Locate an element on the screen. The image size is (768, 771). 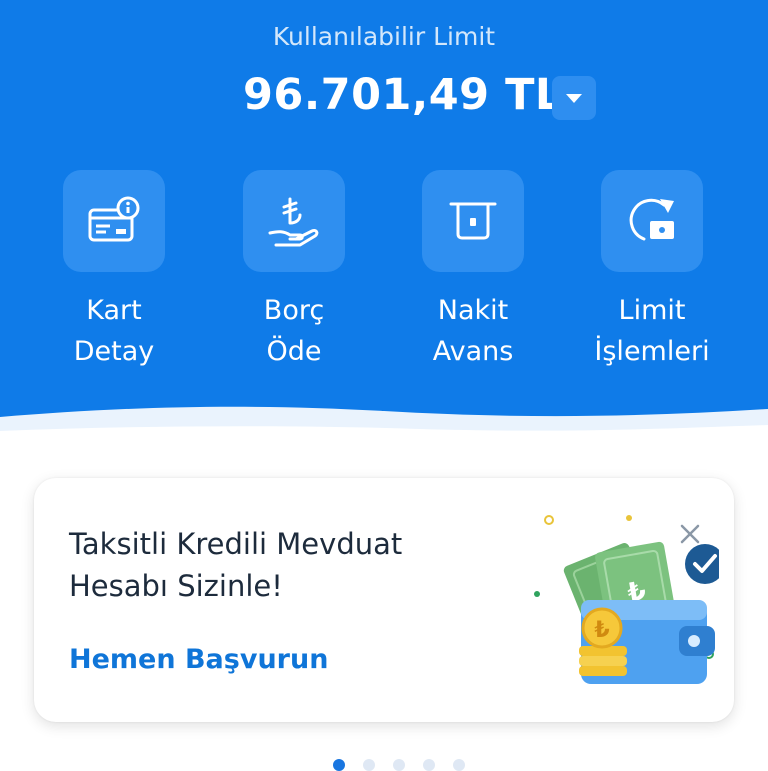
limit-operations-tile is located at coordinates (652, 221).